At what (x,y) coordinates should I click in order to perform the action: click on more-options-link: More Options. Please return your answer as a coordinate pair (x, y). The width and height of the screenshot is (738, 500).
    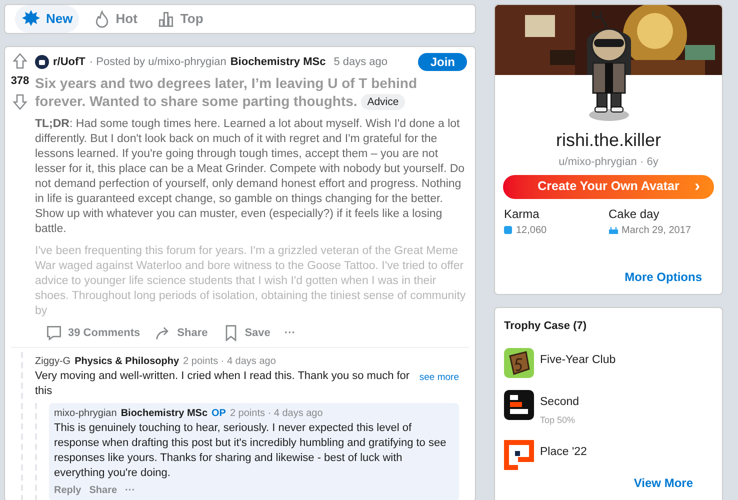
    Looking at the image, I should click on (663, 277).